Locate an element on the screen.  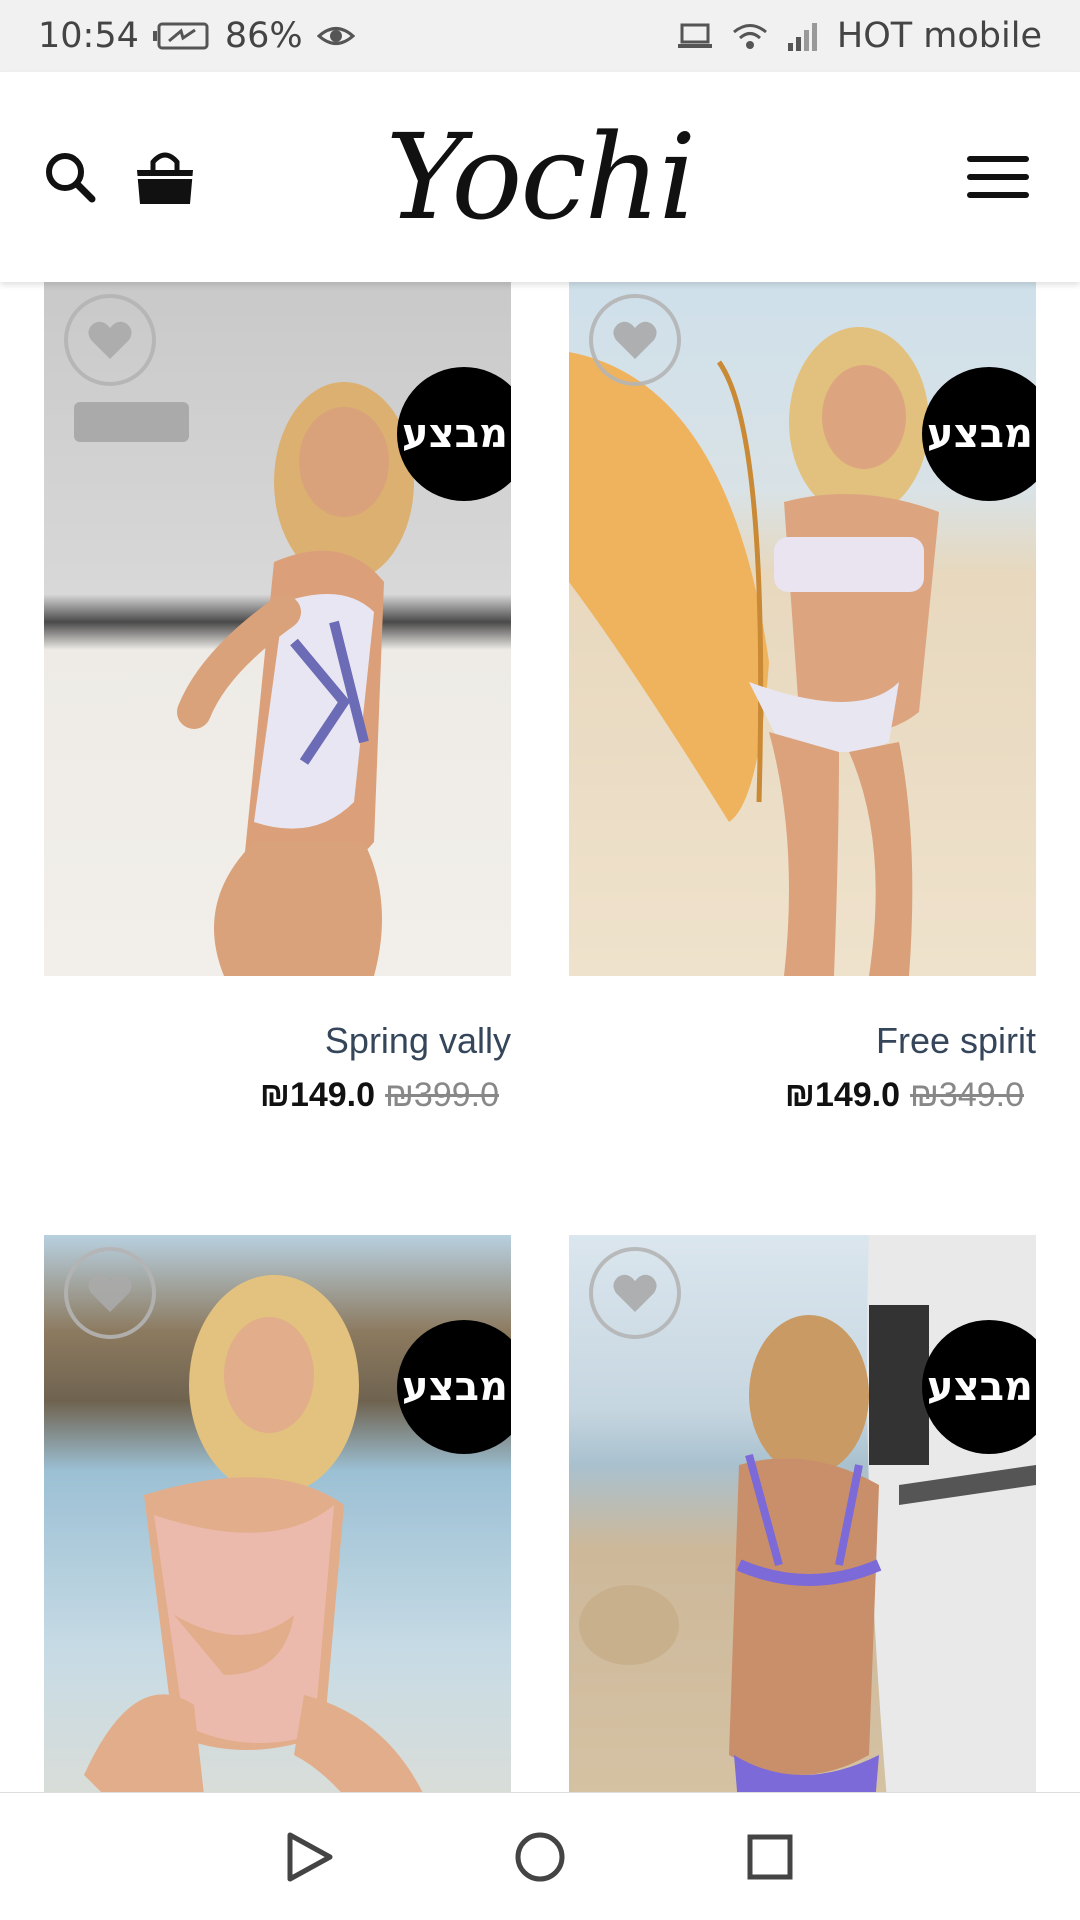
back-button is located at coordinates (310, 1857).